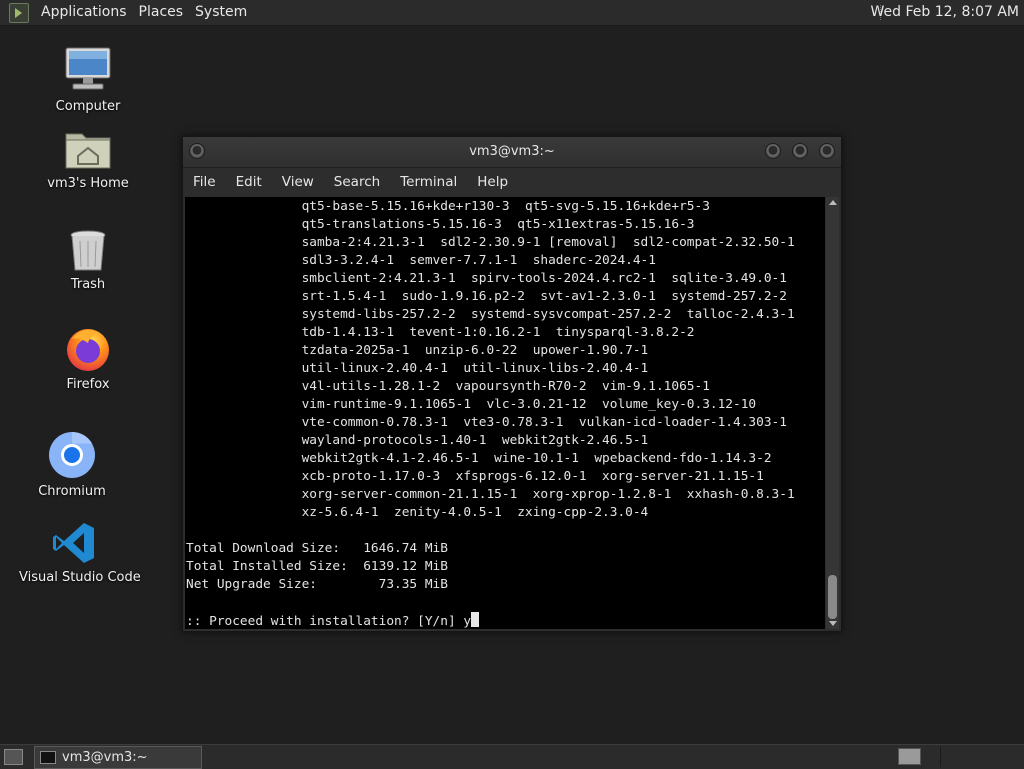 The image size is (1024, 769). I want to click on clock: Wed Feb 12, 8:07 AM, so click(945, 12).